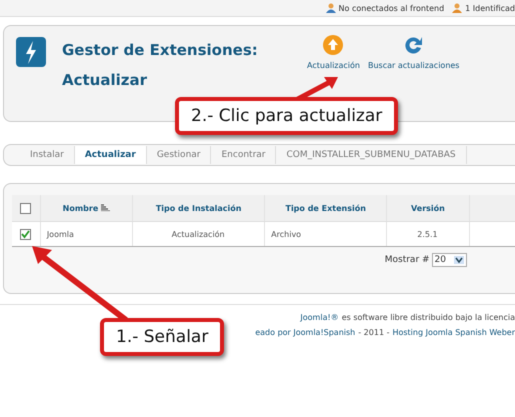 This screenshot has height=417, width=515. I want to click on footer-link: eado por Joomla!Spanish, so click(305, 332).